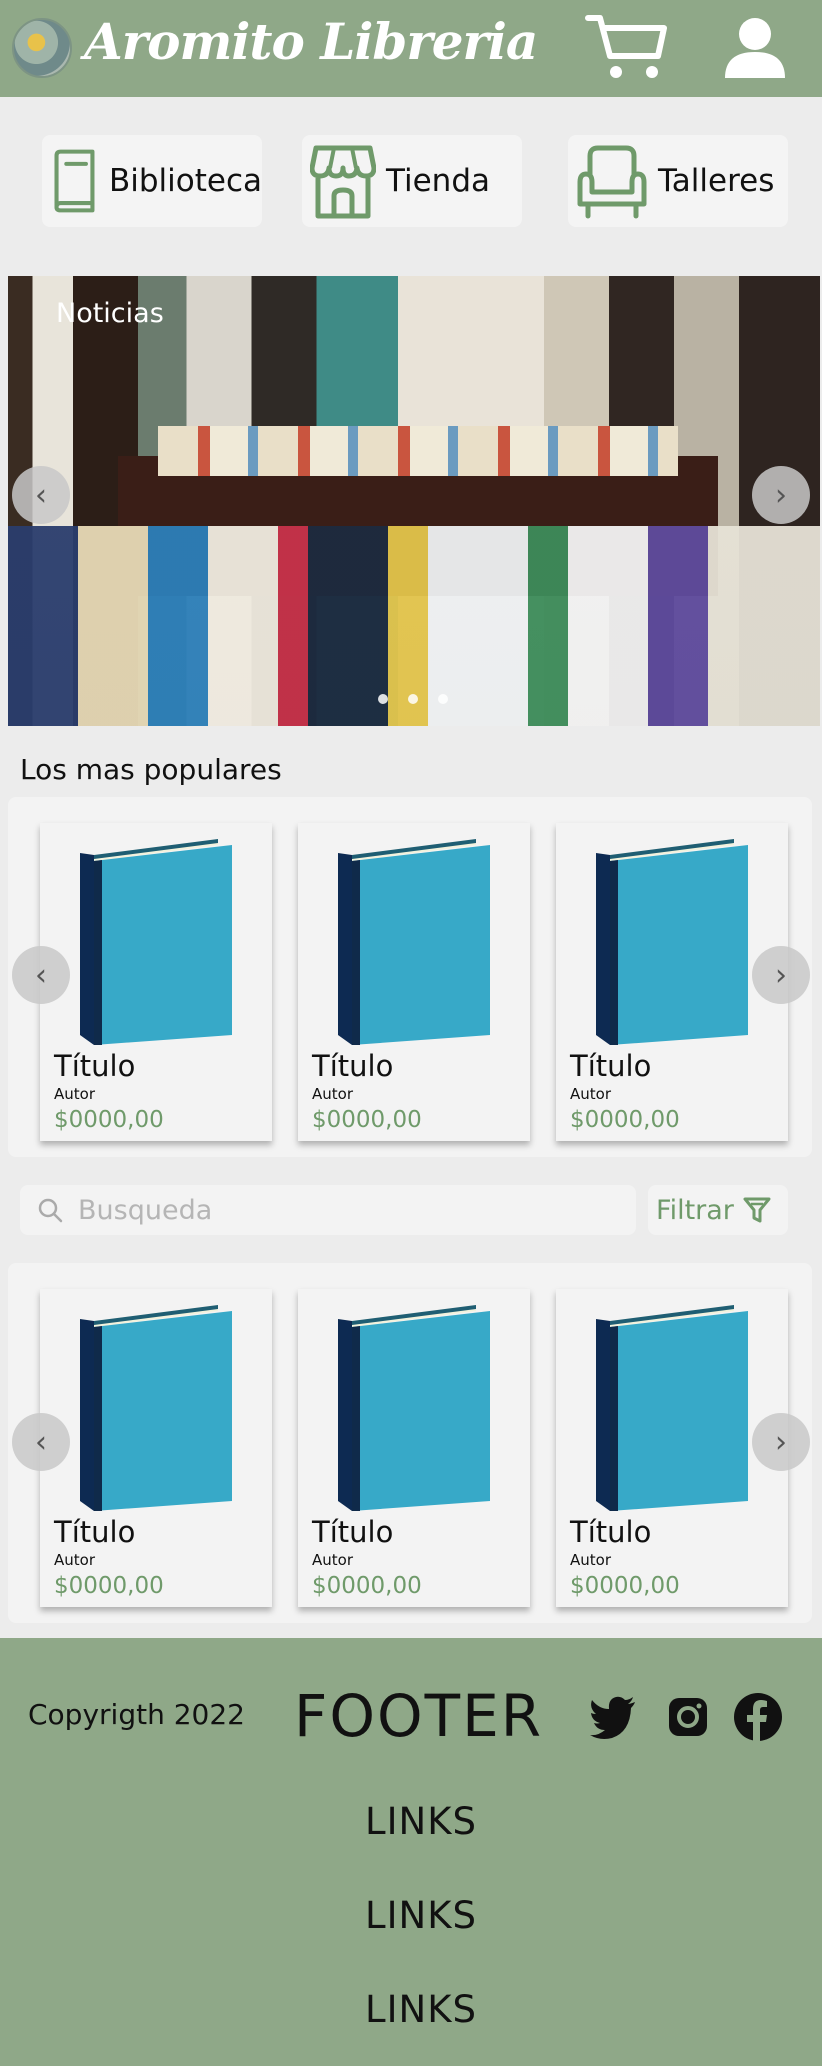  I want to click on filter-icon, so click(757, 1210).